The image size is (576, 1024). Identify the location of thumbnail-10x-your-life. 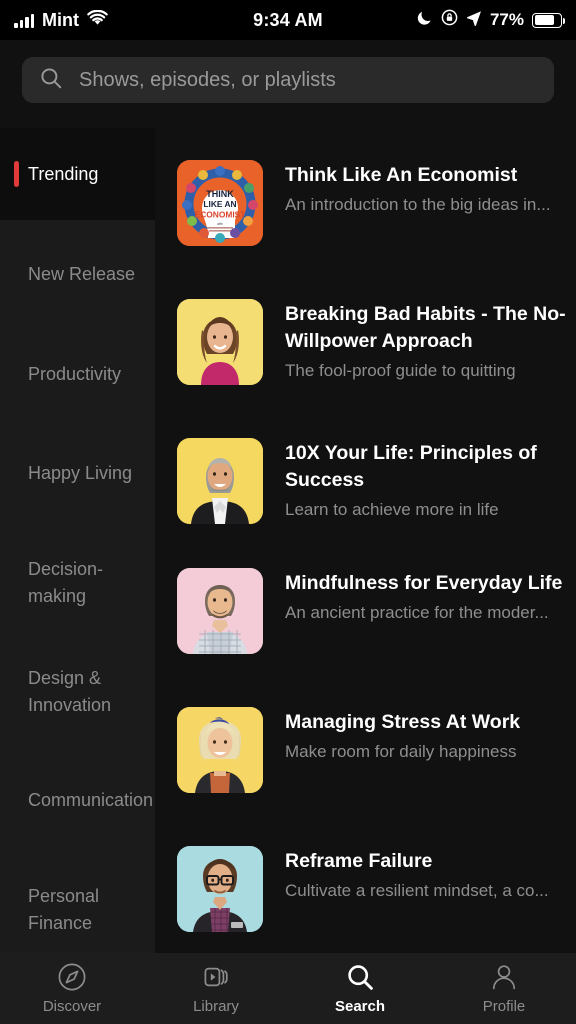
(220, 481).